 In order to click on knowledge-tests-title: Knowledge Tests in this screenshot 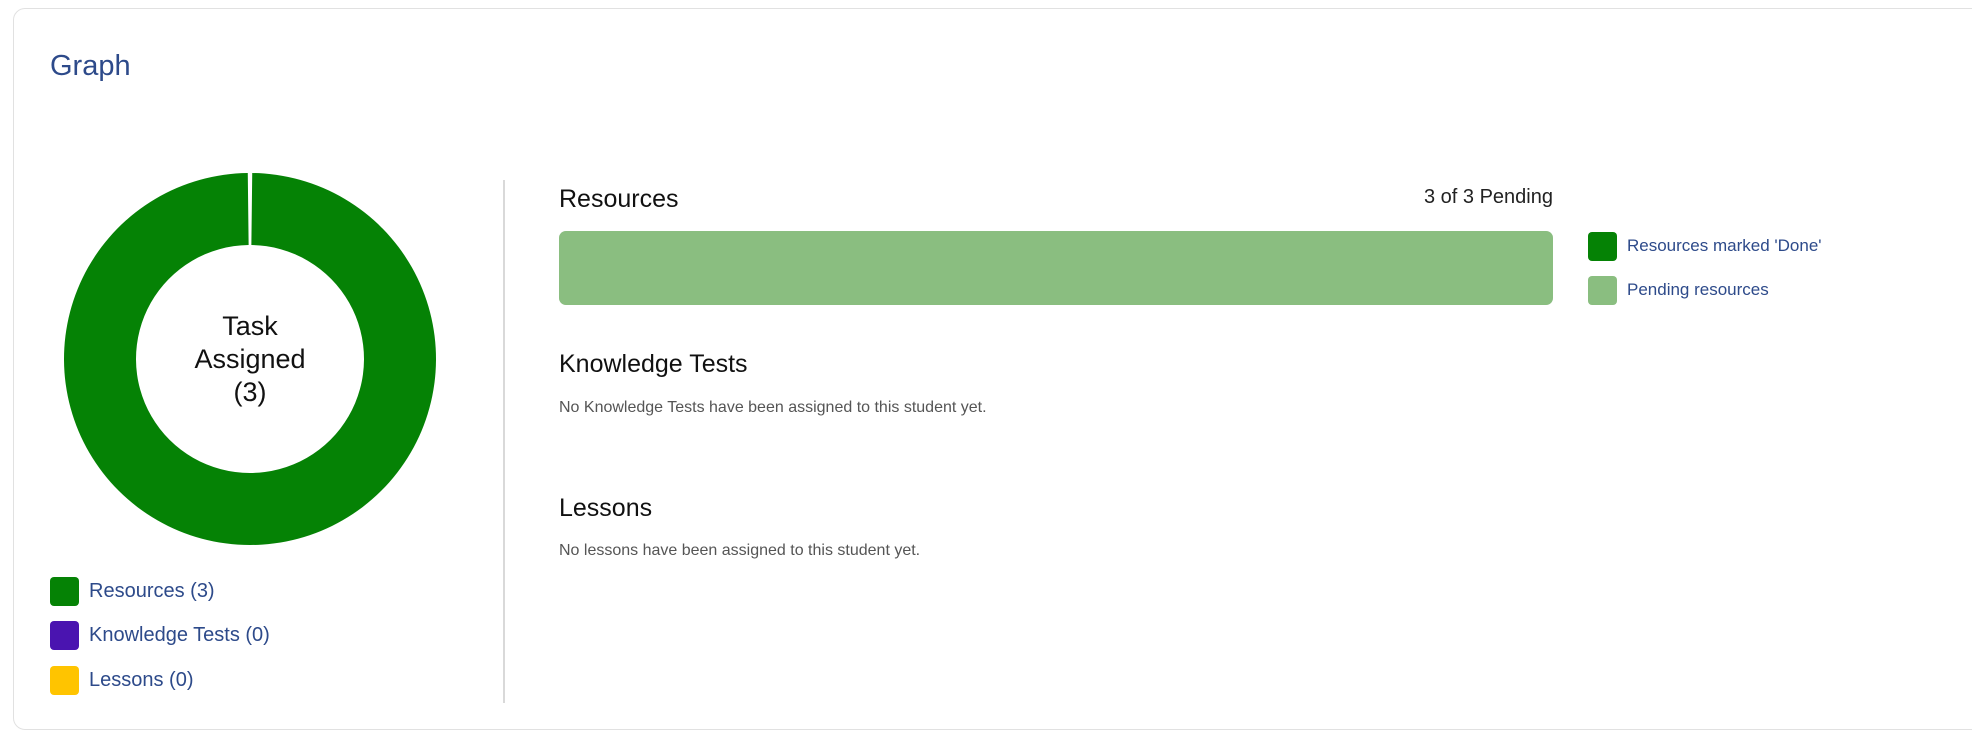, I will do `click(653, 364)`.